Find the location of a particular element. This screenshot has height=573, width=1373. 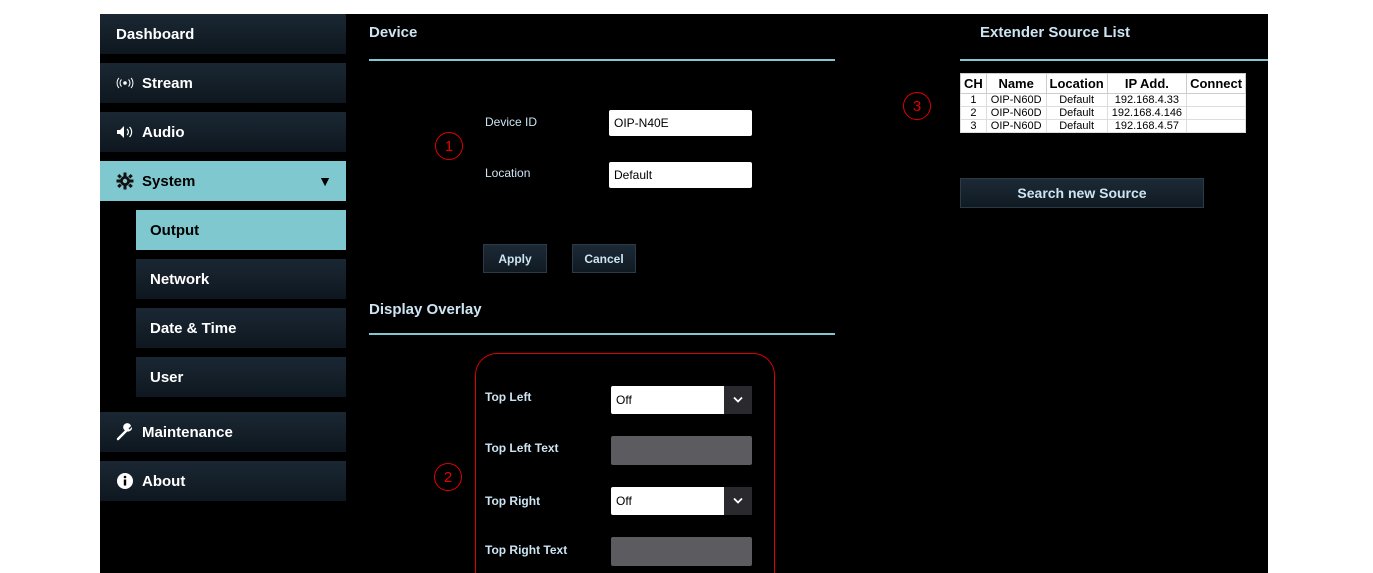

wrench-icon is located at coordinates (129, 432).